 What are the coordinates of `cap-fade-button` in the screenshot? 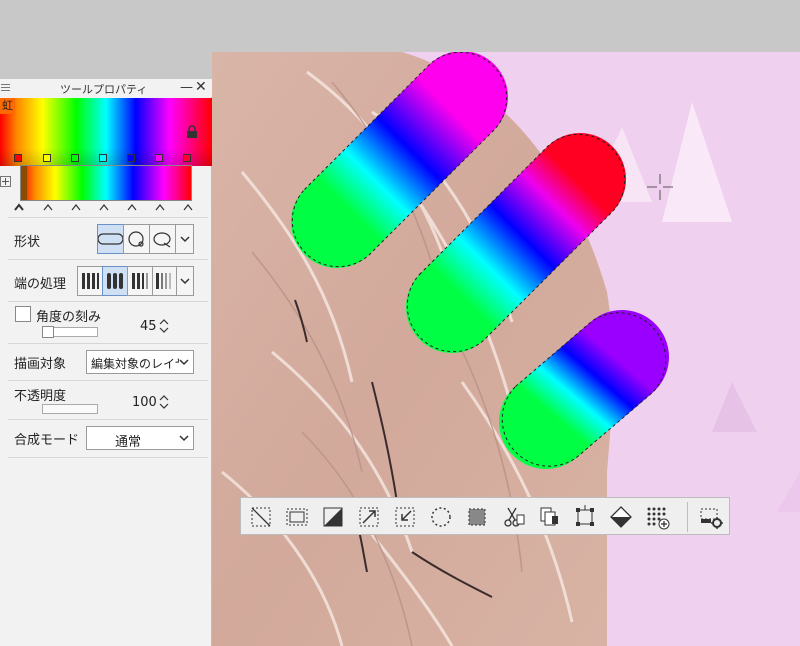 It's located at (164, 281).